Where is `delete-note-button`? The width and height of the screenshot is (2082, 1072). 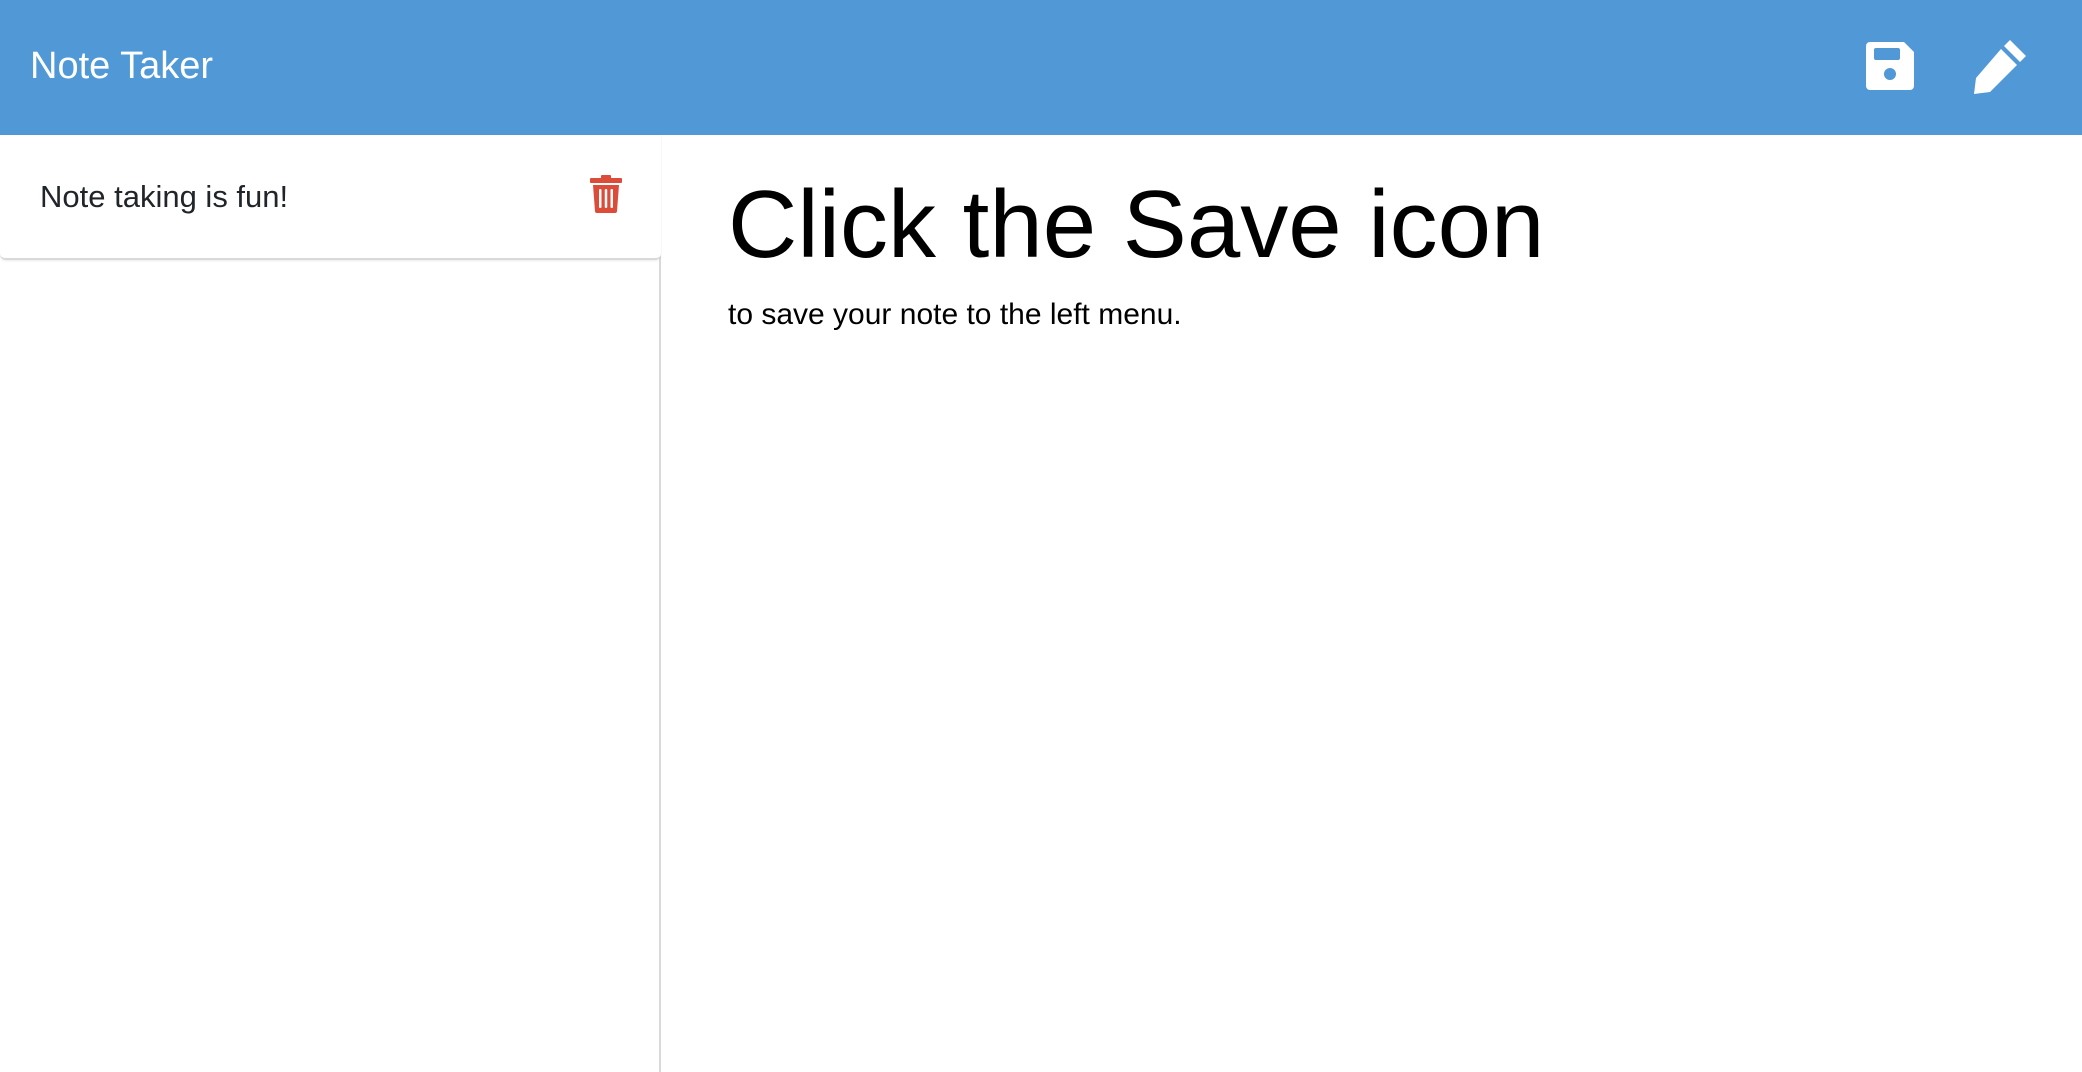 delete-note-button is located at coordinates (606, 194).